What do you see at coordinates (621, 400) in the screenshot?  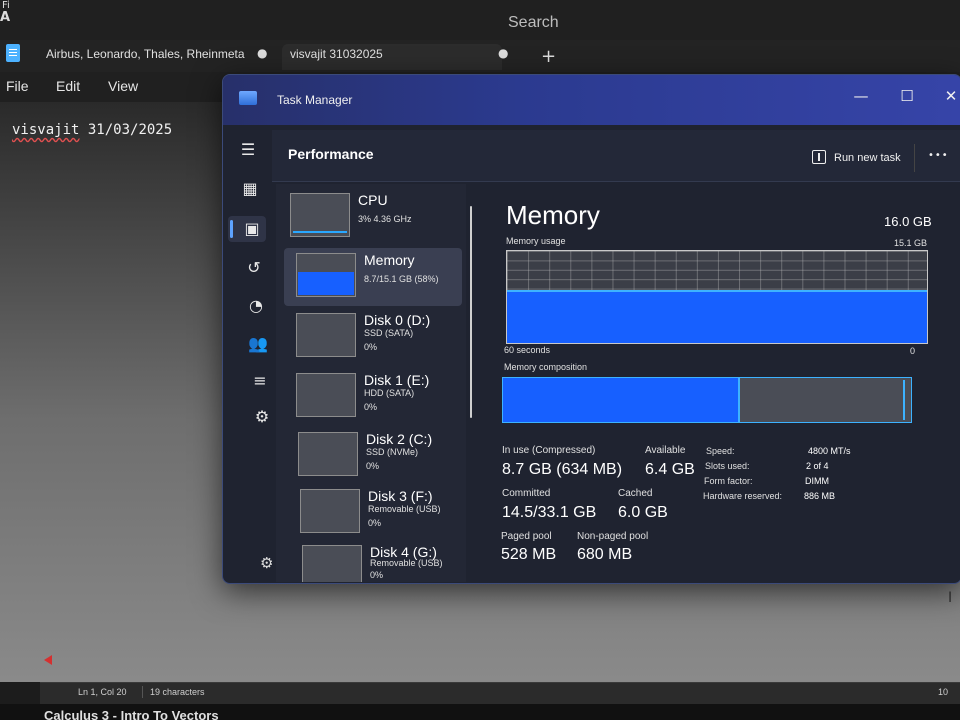 I see `composition-in-use-segment` at bounding box center [621, 400].